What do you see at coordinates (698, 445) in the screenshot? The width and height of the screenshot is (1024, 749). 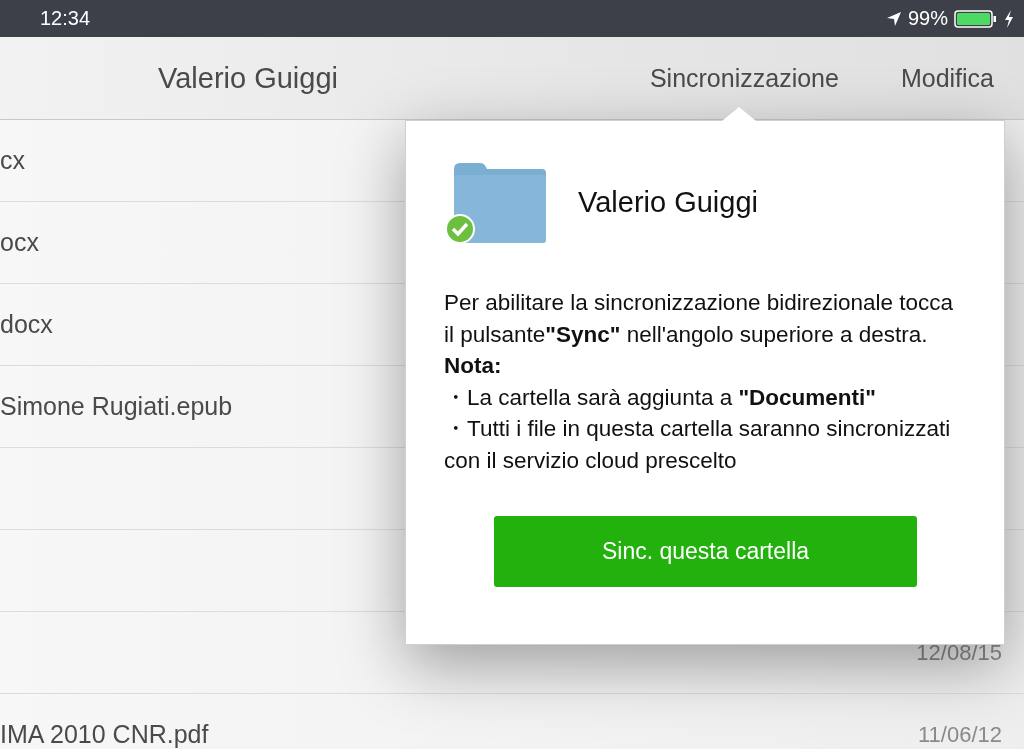 I see `note-item: ・Tutti i file in questa cartella saranno sincronizzati con il servizio cloud prescelto` at bounding box center [698, 445].